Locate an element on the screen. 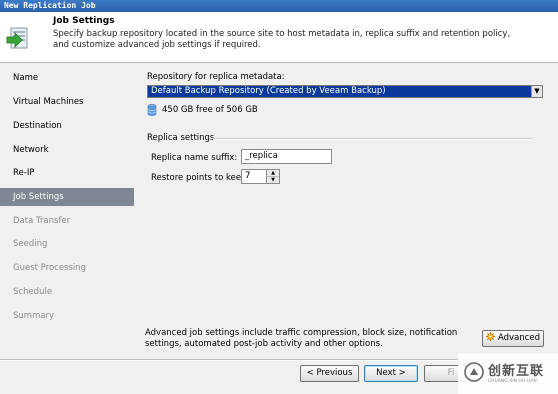  repository-free-space: 450 GB free of 506 GB is located at coordinates (210, 110).